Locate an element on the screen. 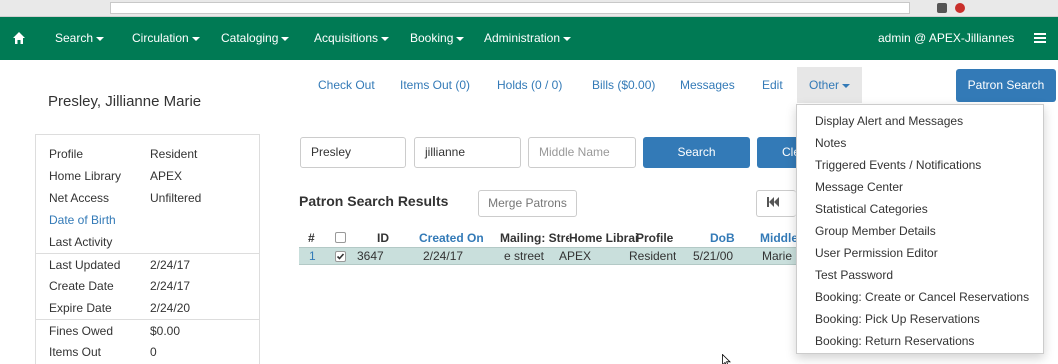 Image resolution: width=1058 pixels, height=364 pixels. col-header-profile: Profile is located at coordinates (654, 238).